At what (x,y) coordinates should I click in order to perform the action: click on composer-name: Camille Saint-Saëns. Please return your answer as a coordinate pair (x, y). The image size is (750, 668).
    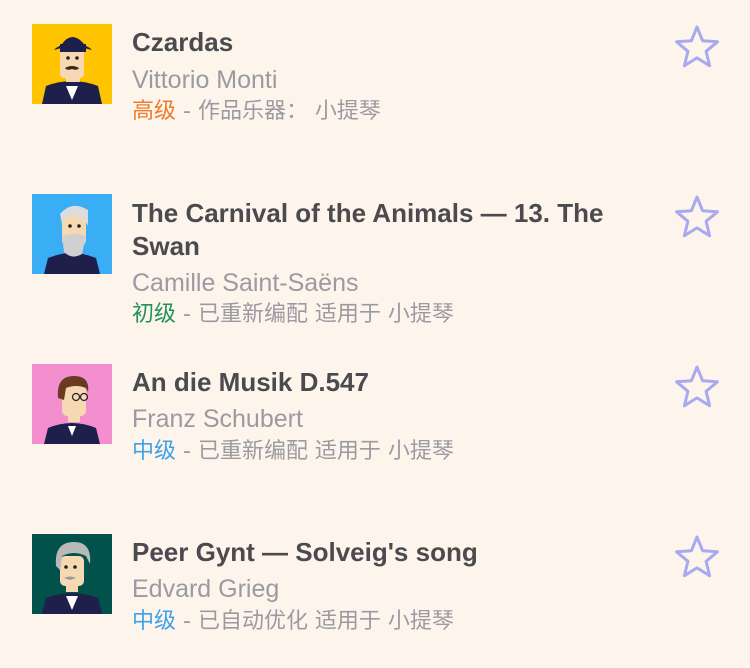
    Looking at the image, I should click on (245, 283).